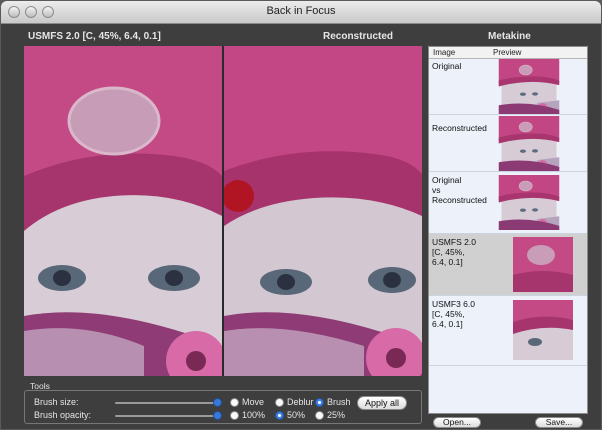 The image size is (602, 430). Describe the element at coordinates (507, 52) in the screenshot. I see `column-preview: Preview` at that location.